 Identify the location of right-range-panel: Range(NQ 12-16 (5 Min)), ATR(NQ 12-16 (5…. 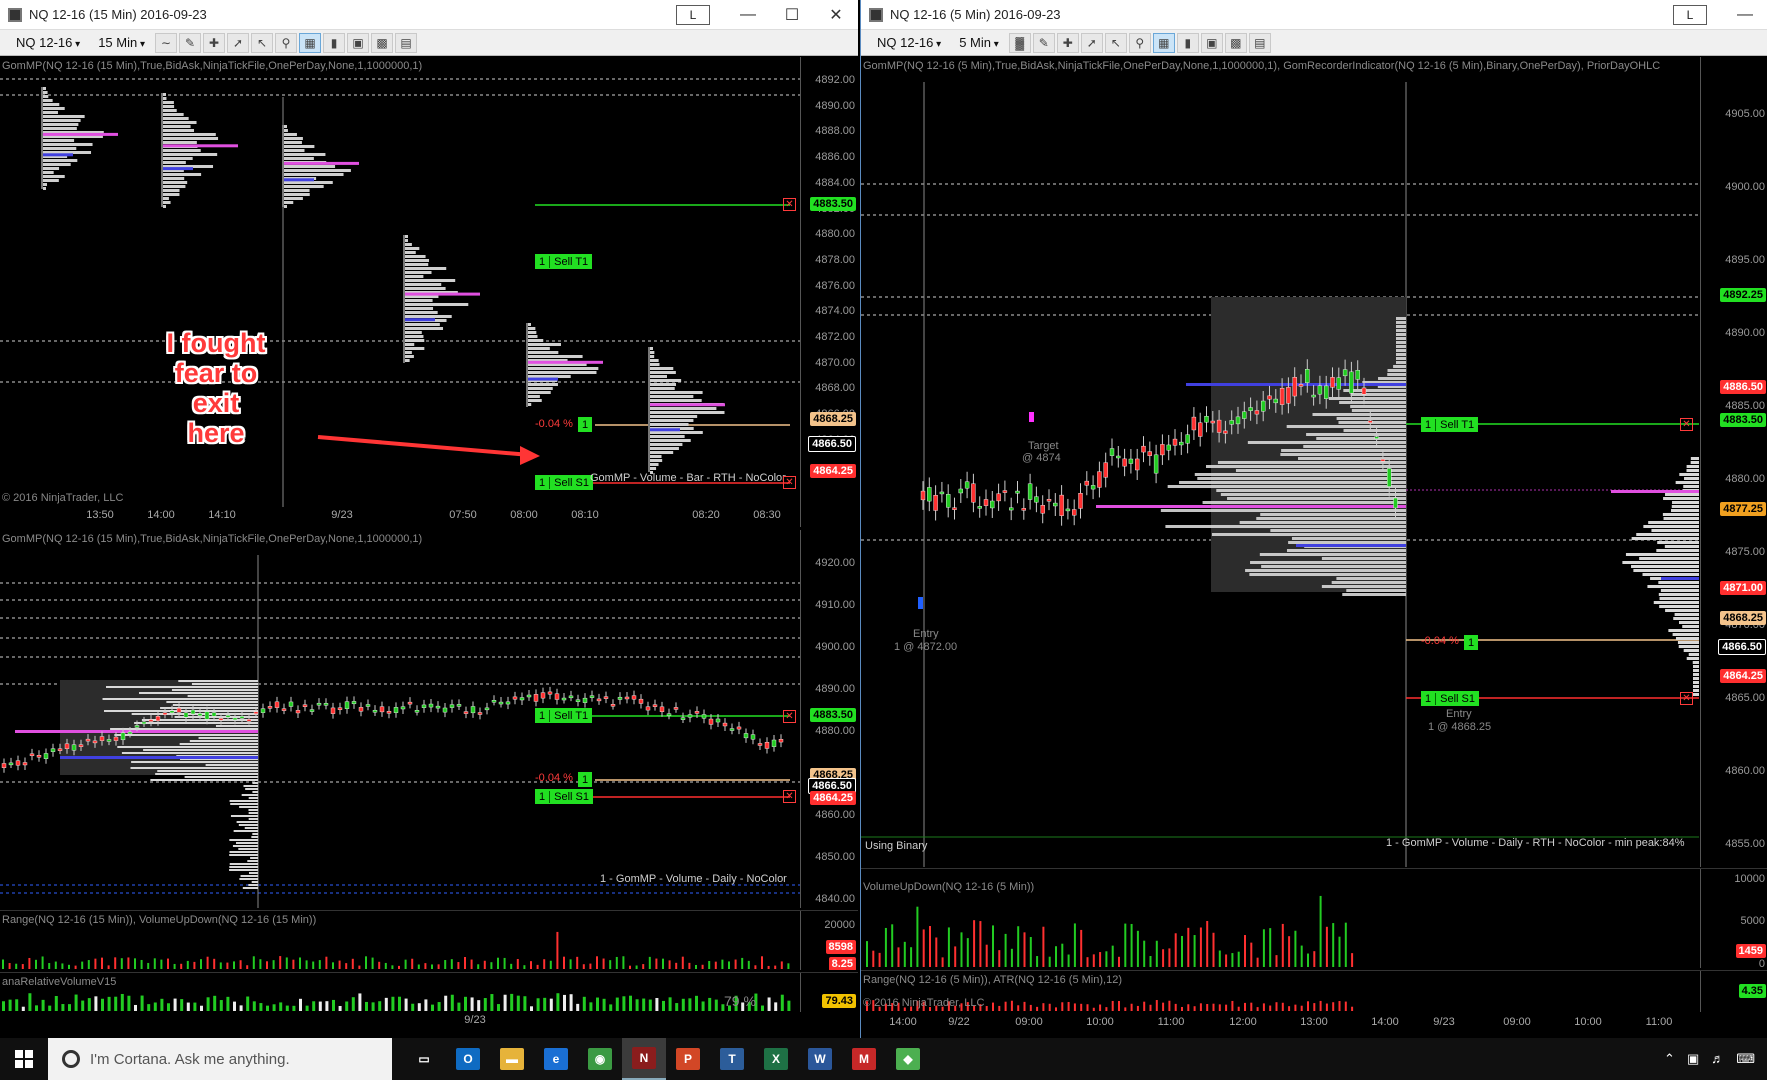
(1314, 991).